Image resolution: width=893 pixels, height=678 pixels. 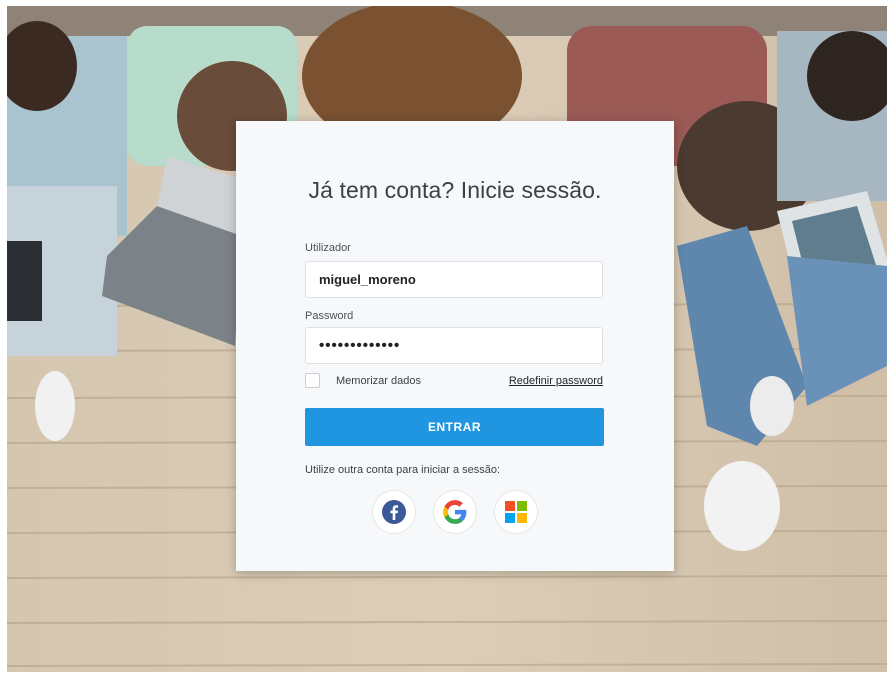 I want to click on username-input, so click(x=454, y=279).